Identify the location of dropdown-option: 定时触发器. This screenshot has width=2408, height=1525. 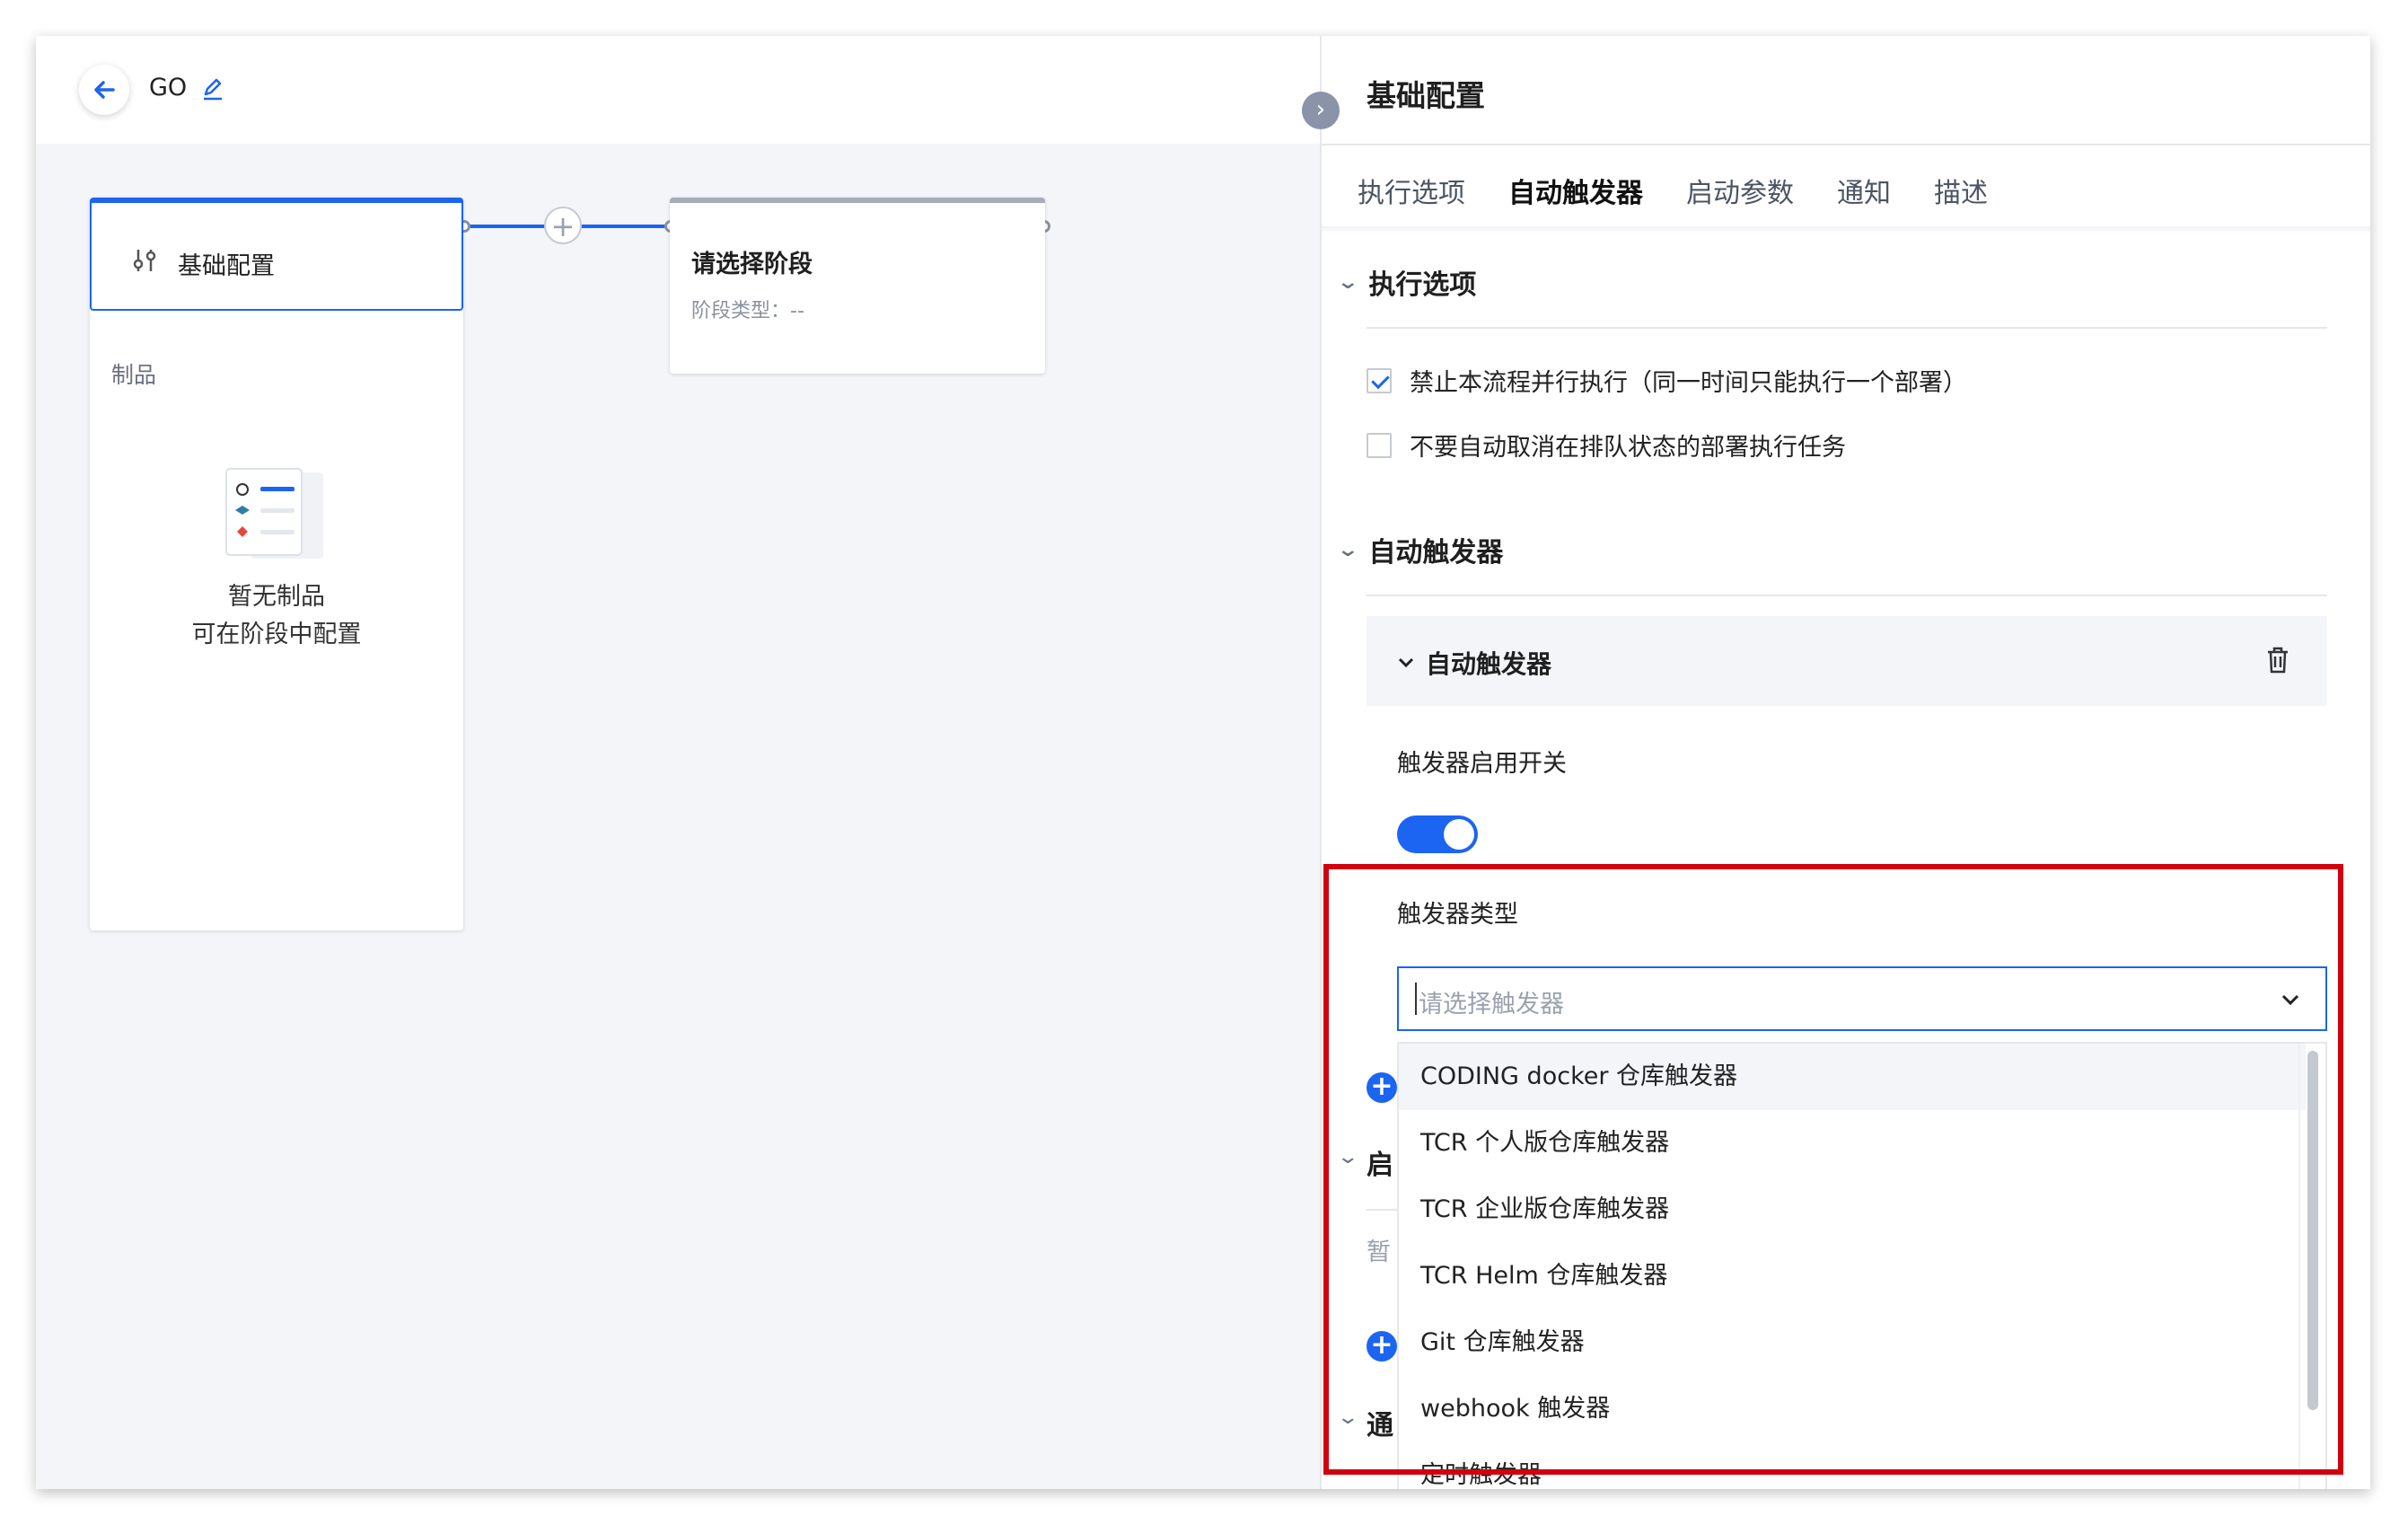
(1853, 1465).